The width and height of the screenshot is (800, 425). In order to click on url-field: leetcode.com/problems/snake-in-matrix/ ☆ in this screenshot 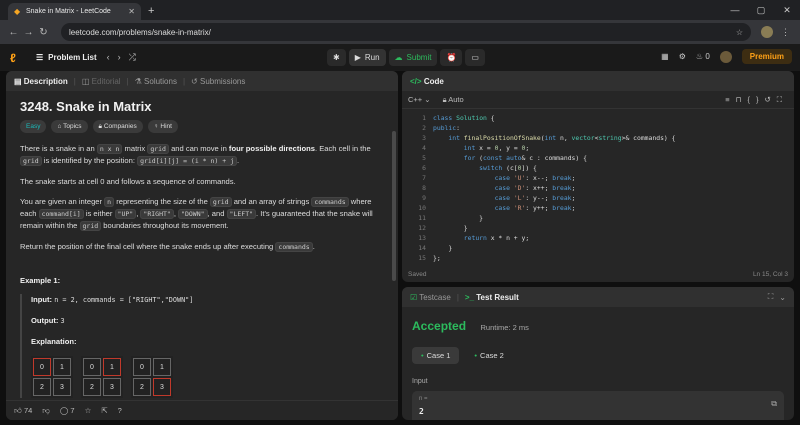, I will do `click(406, 32)`.